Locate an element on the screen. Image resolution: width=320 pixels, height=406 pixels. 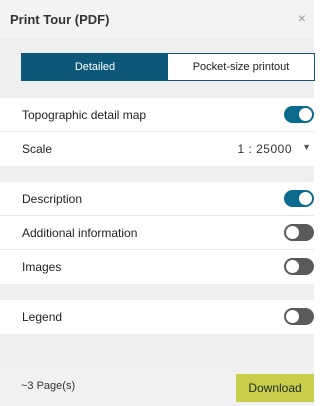
page-count: ~3 Page(s) is located at coordinates (48, 386).